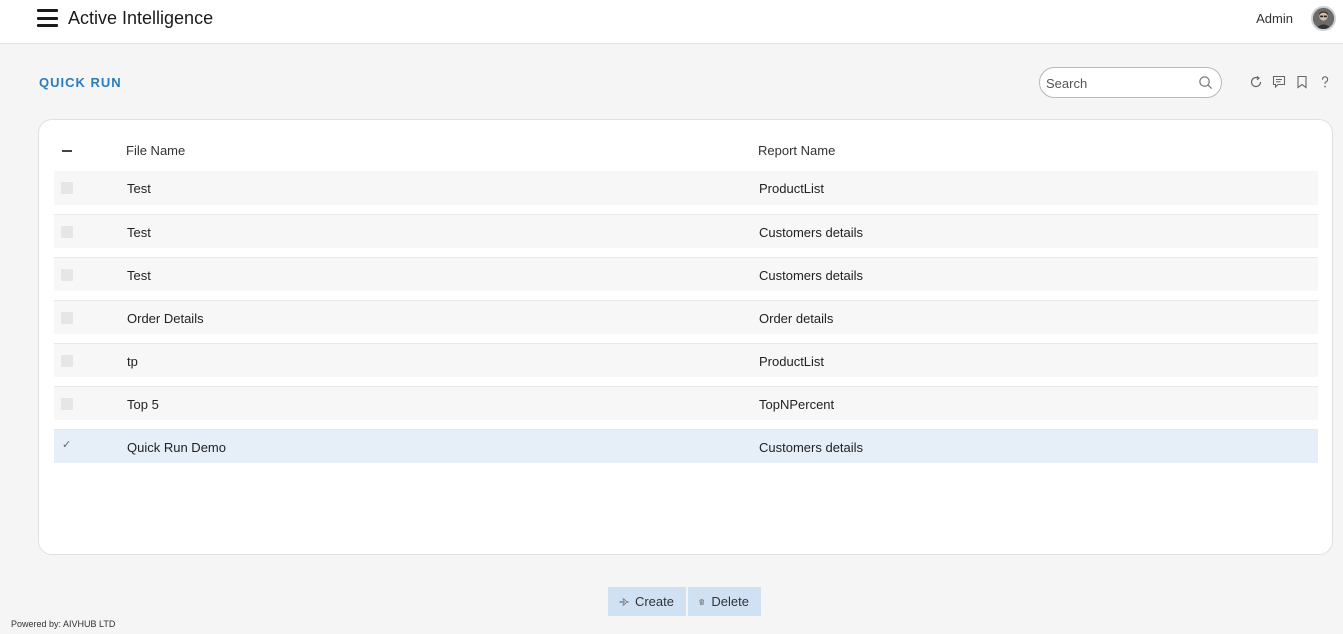 The height and width of the screenshot is (634, 1343). Describe the element at coordinates (1274, 18) in the screenshot. I see `user-name: Admin` at that location.